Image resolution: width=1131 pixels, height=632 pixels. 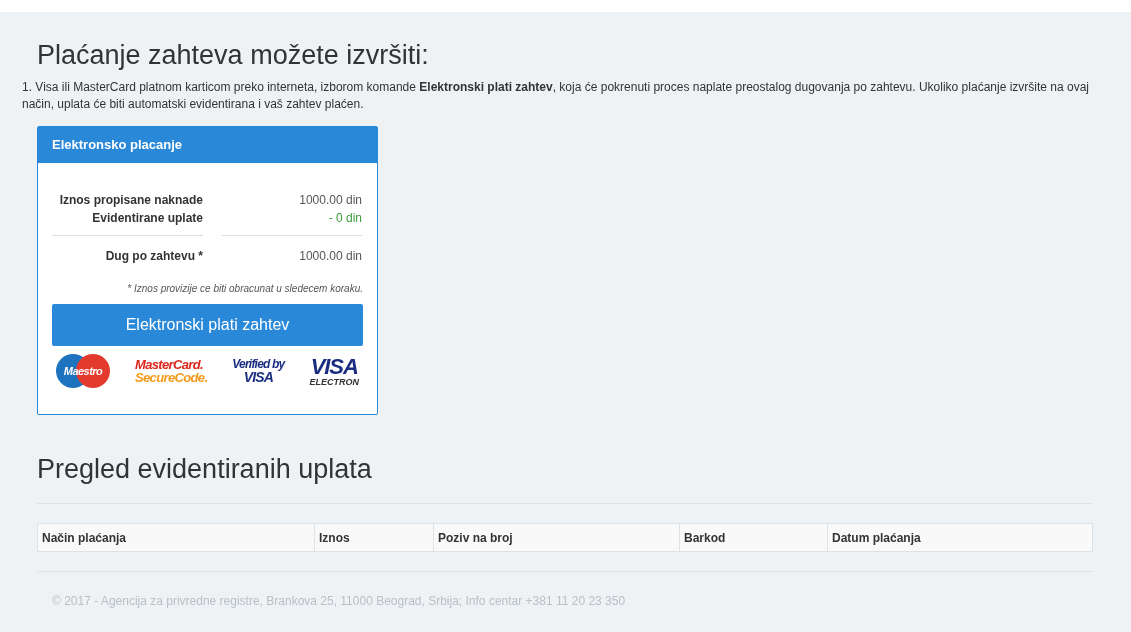 What do you see at coordinates (204, 469) in the screenshot?
I see `section-title: Pregled evidentiranih uplata` at bounding box center [204, 469].